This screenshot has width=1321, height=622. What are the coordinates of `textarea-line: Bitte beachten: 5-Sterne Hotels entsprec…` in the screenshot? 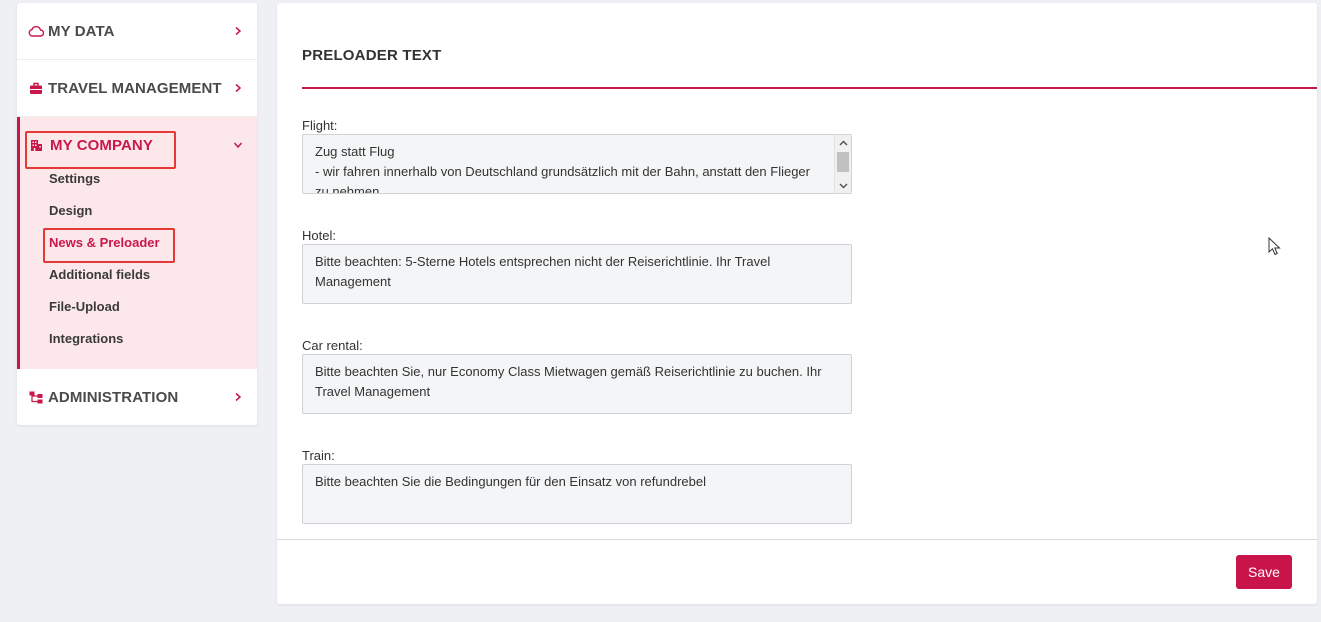 It's located at (543, 261).